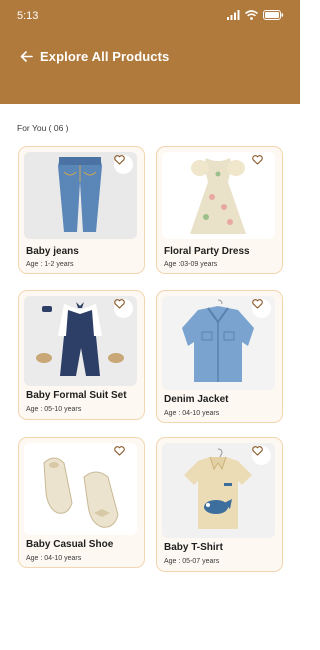  Describe the element at coordinates (28, 16) in the screenshot. I see `status-time: 5:13` at that location.